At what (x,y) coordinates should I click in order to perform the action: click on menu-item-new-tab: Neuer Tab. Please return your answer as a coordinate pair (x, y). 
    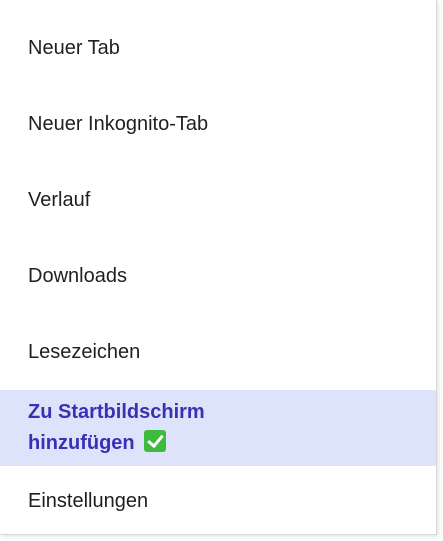
    Looking at the image, I should click on (218, 48).